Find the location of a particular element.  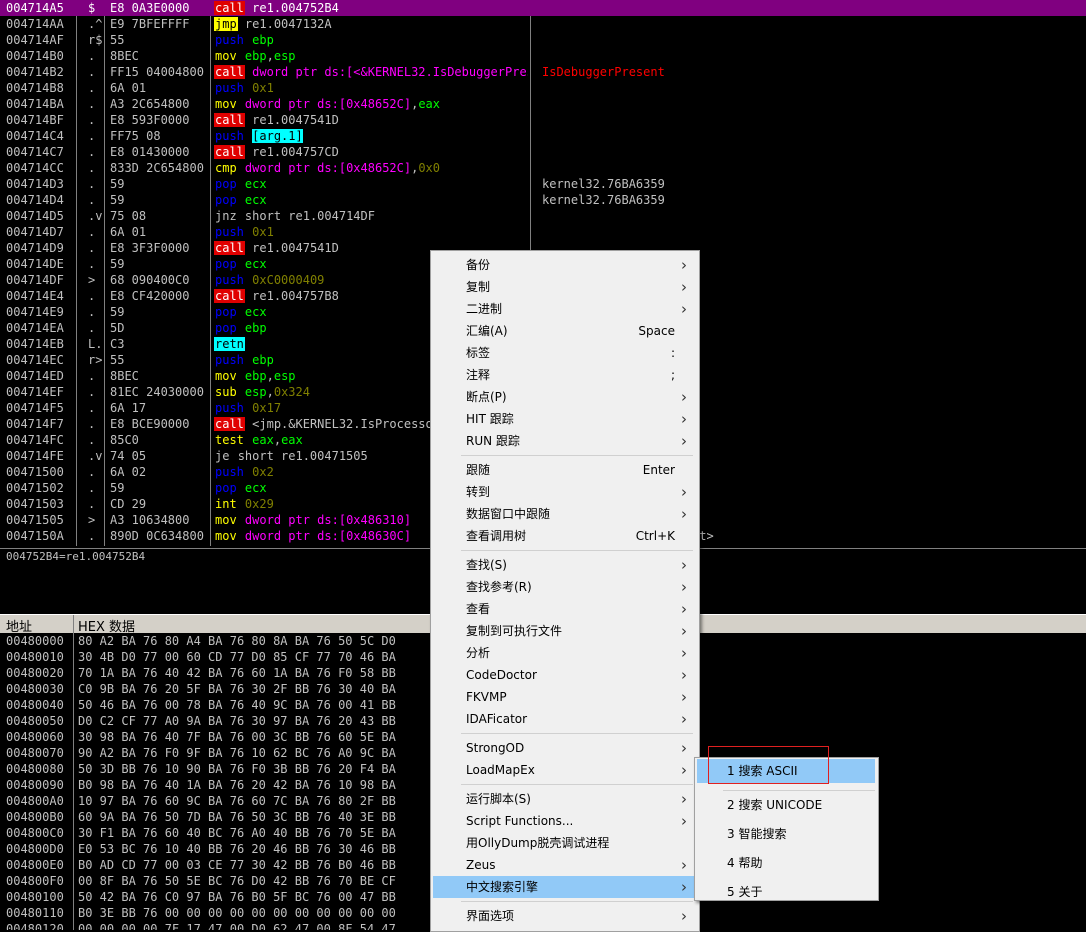

disasm-row: 004714BF. E8 593F0000 call re1.0047541D is located at coordinates (543, 120).